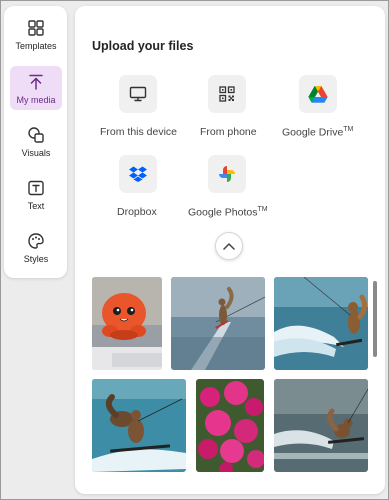 The image size is (389, 500). What do you see at coordinates (36, 46) in the screenshot?
I see `rail-item-label: Templates` at bounding box center [36, 46].